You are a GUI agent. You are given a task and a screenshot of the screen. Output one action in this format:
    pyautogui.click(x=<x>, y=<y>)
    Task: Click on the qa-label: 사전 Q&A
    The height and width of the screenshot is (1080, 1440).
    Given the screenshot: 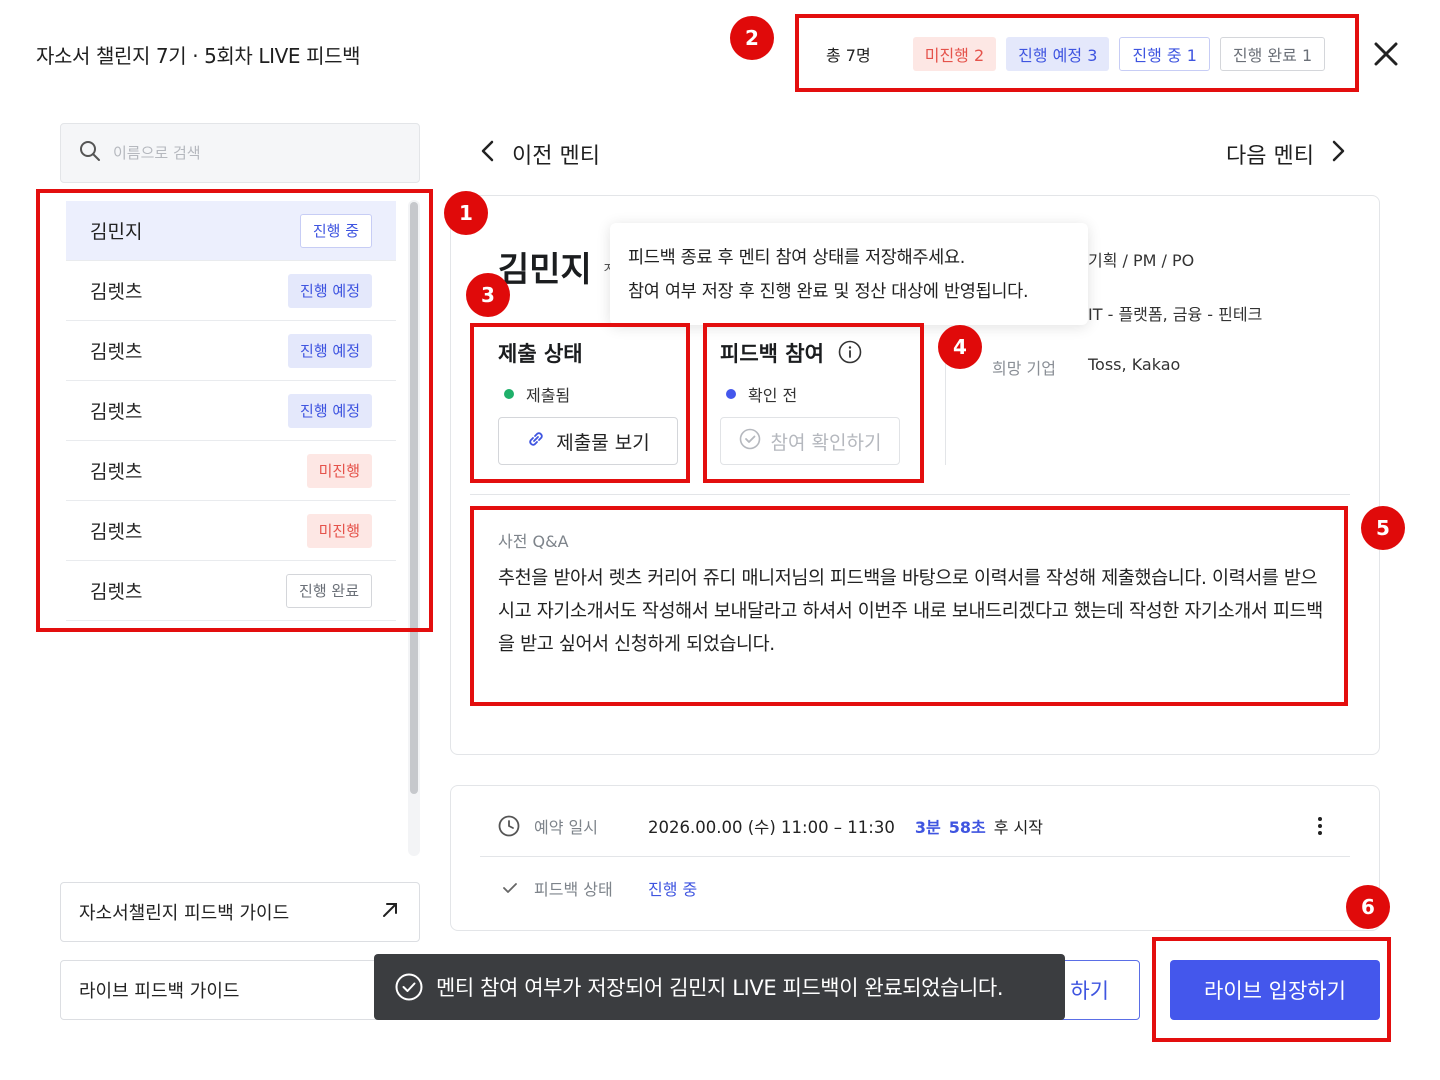 What is the action you would take?
    pyautogui.click(x=533, y=541)
    